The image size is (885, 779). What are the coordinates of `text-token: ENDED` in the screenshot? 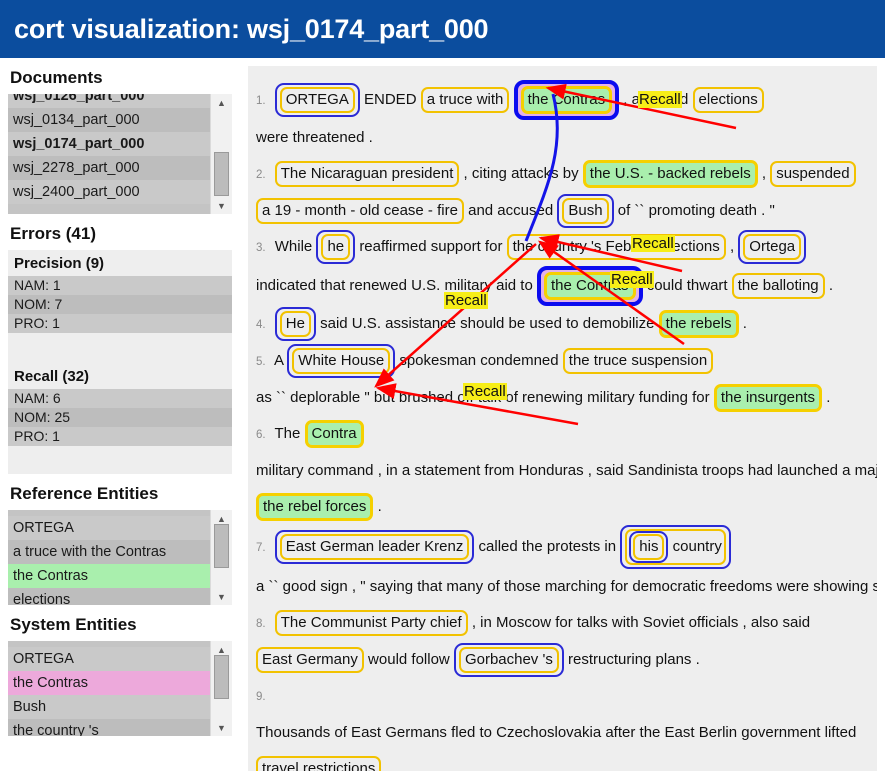 It's located at (390, 99).